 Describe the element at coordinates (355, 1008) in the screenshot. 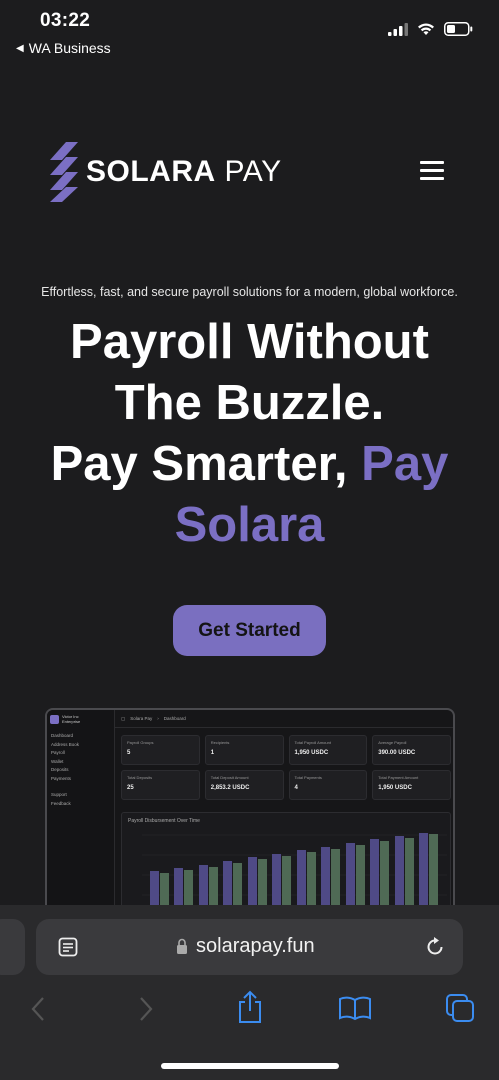

I see `bookmarks-icon` at that location.